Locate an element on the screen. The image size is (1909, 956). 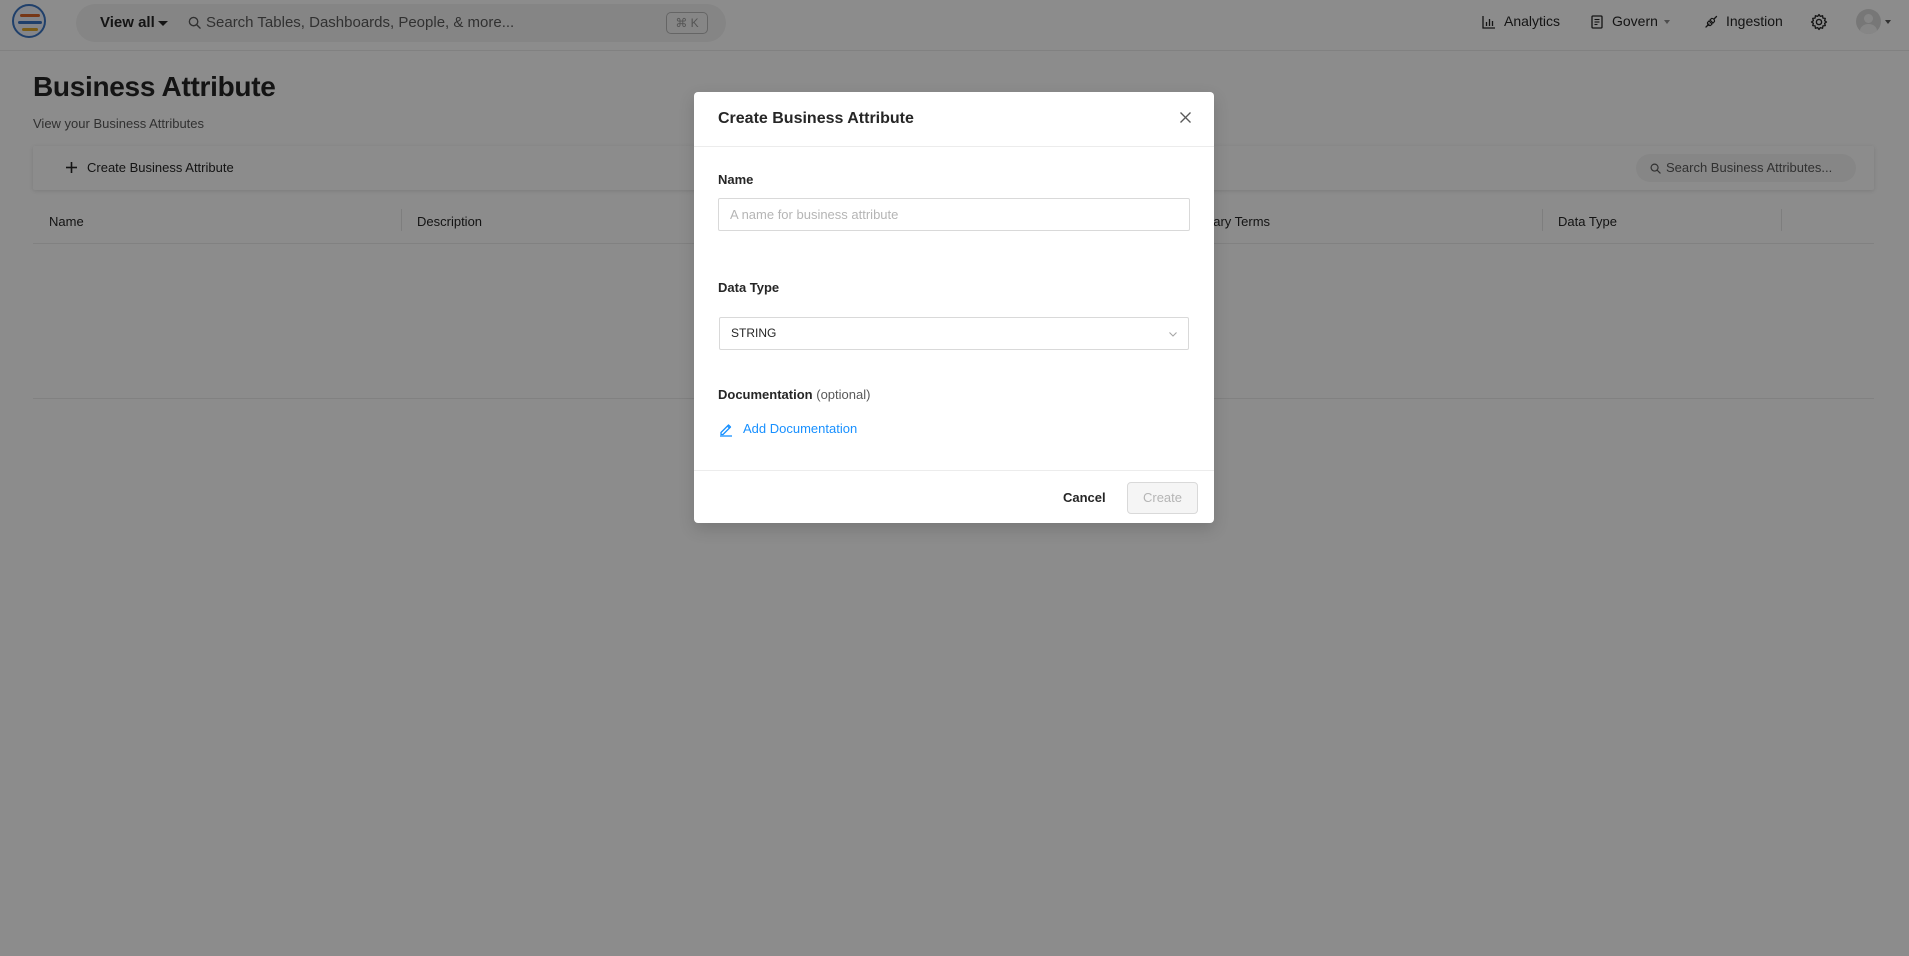
add-documentation-label: Add Documentation is located at coordinates (800, 428).